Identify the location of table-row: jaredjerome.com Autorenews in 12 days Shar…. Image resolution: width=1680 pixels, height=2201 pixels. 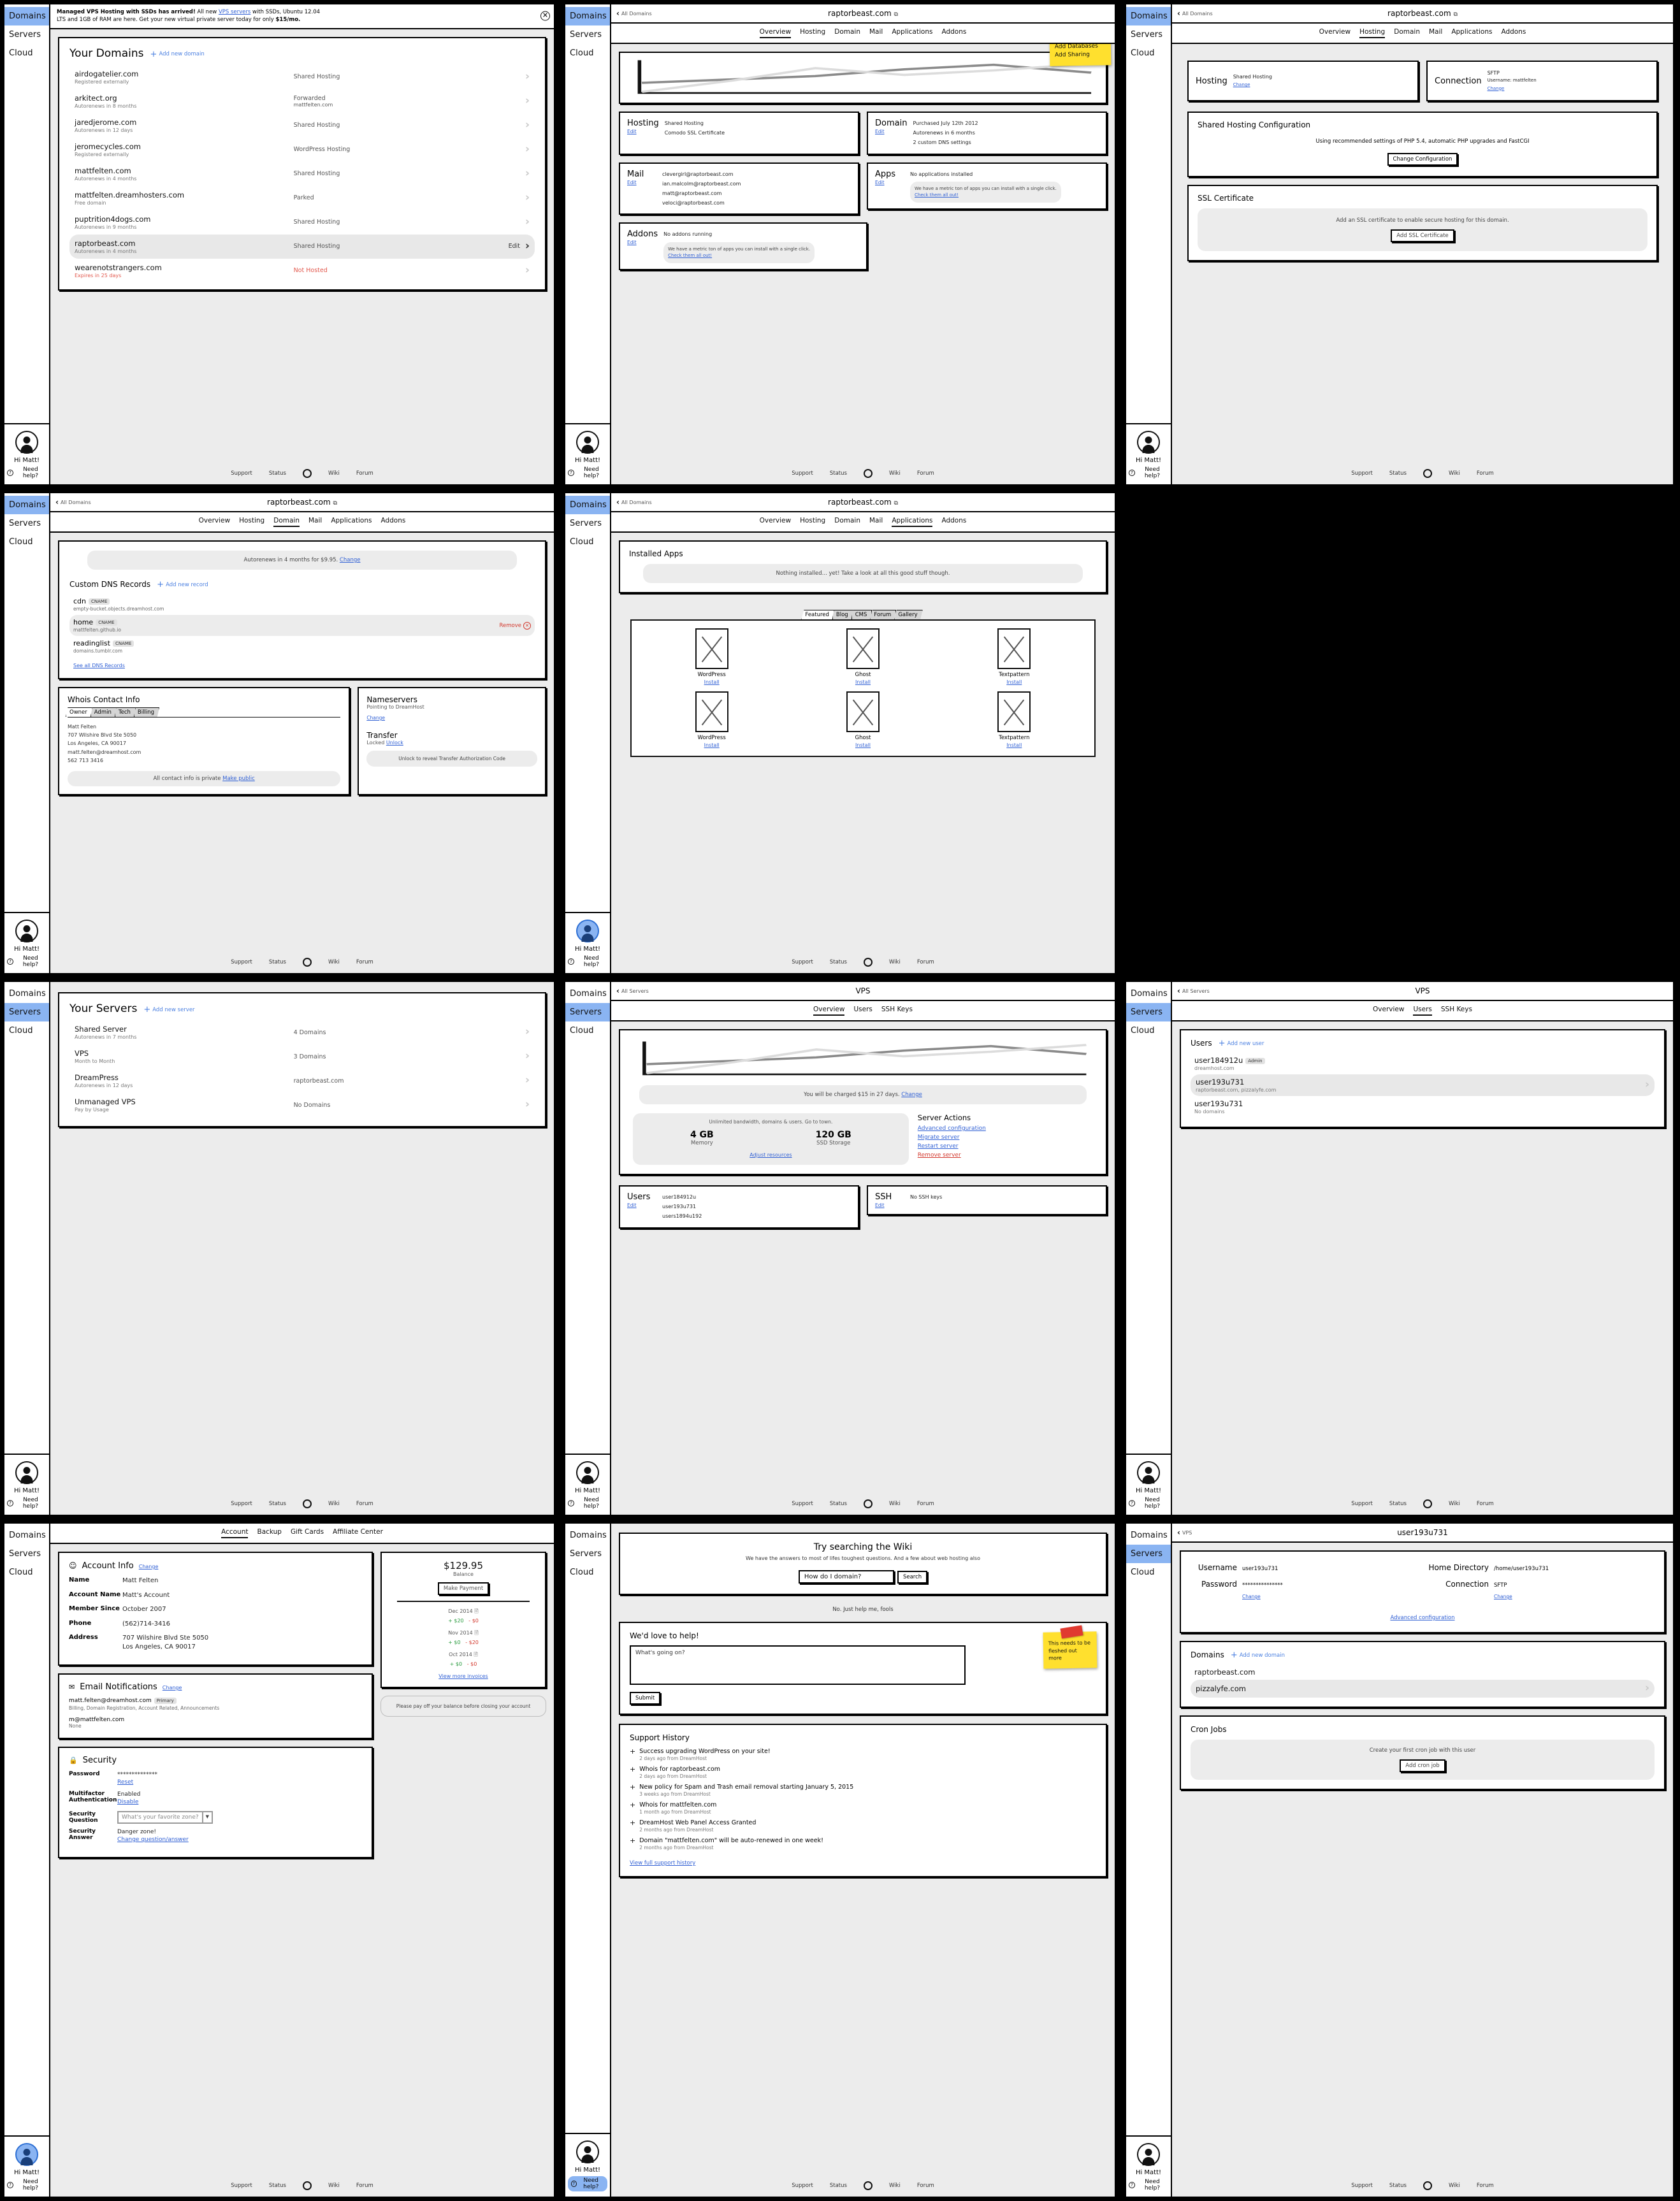
(302, 125).